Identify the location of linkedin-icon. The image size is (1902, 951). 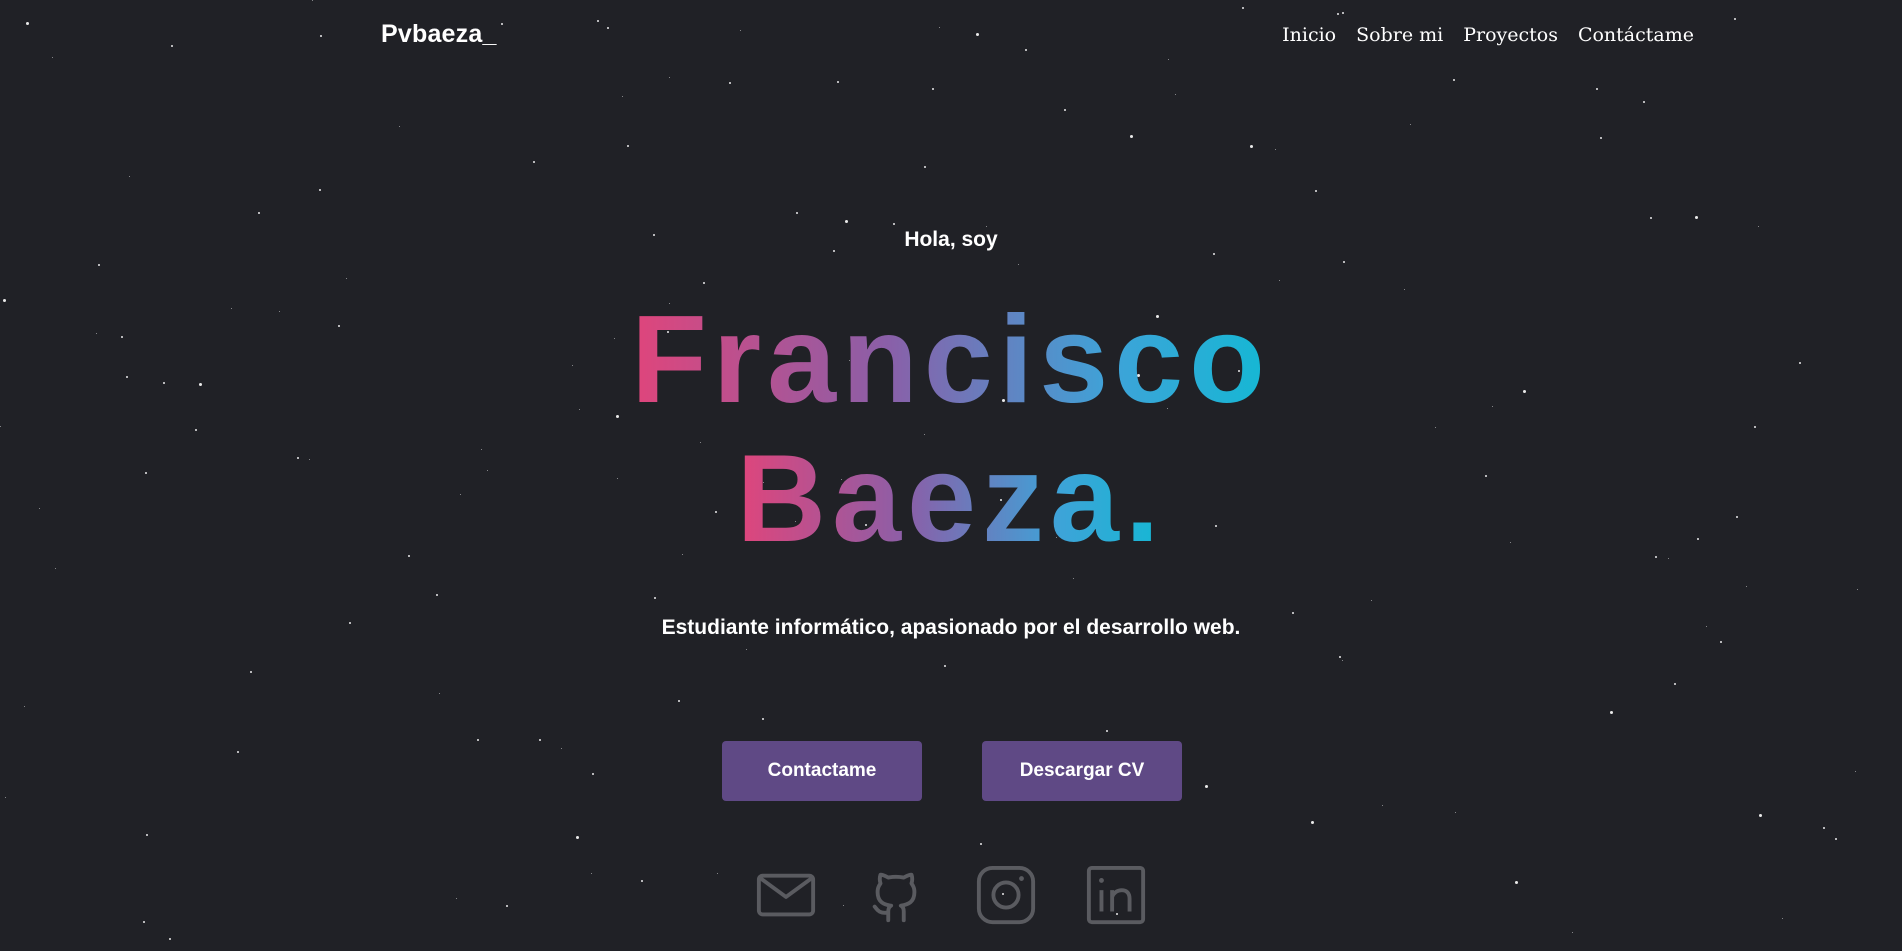
(1116, 895).